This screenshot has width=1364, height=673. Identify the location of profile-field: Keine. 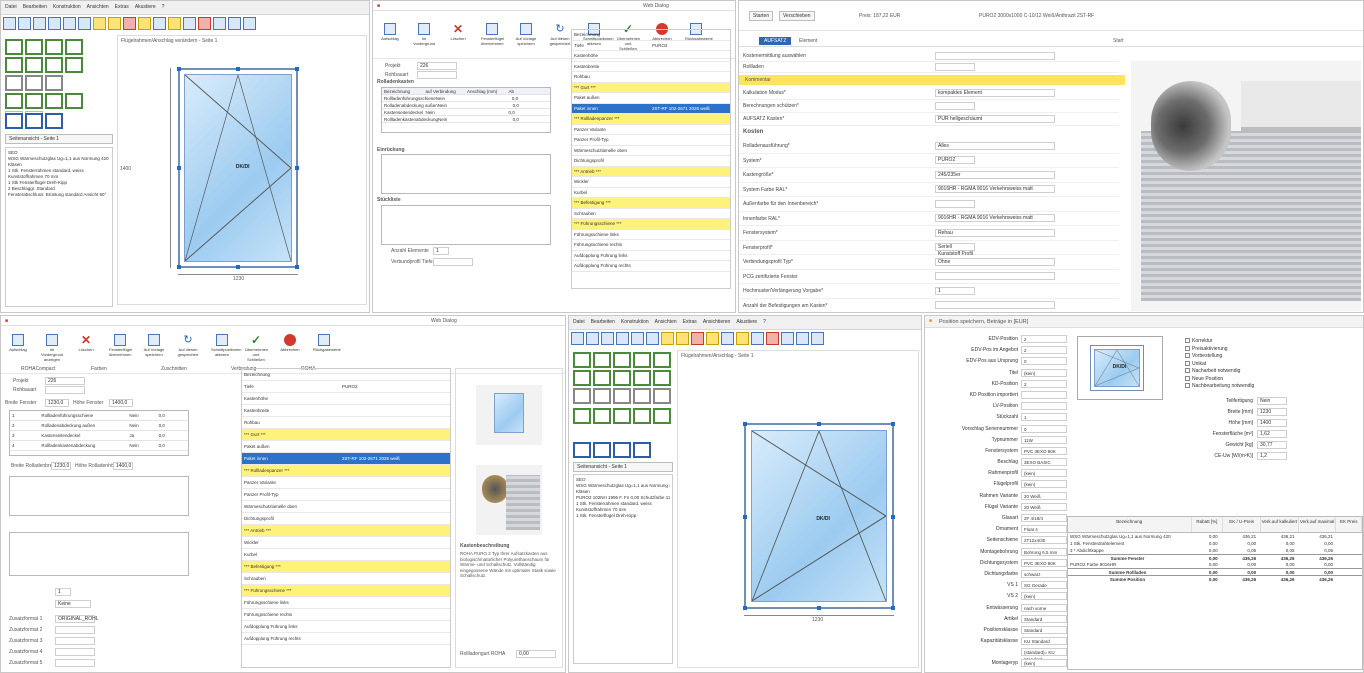
(73, 604).